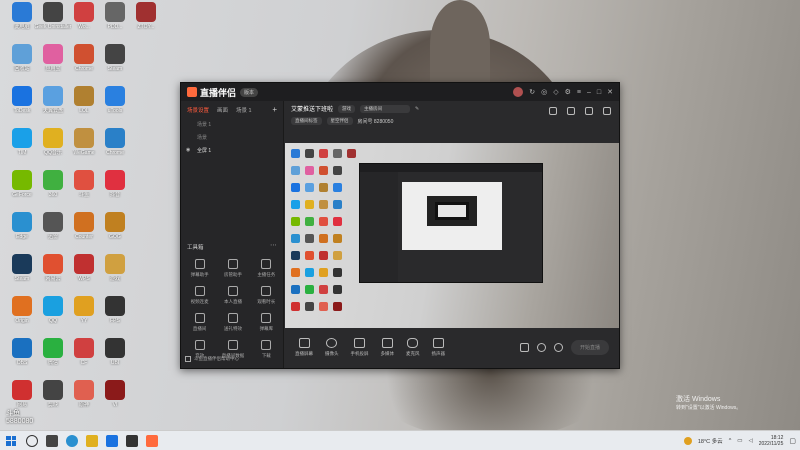  I want to click on scene-item: ◉ 全屏 1, so click(232, 150).